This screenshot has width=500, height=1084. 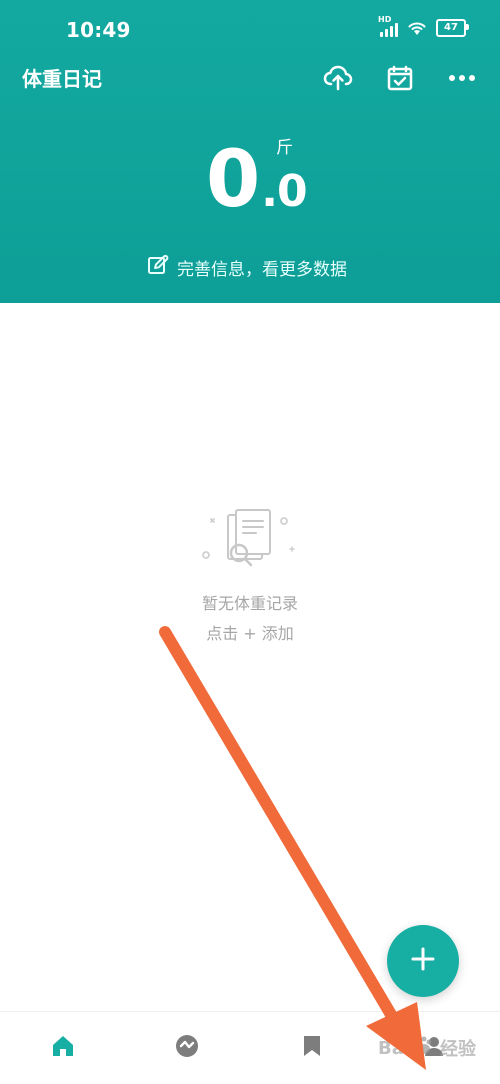 I want to click on nav-trend, so click(x=187, y=1048).